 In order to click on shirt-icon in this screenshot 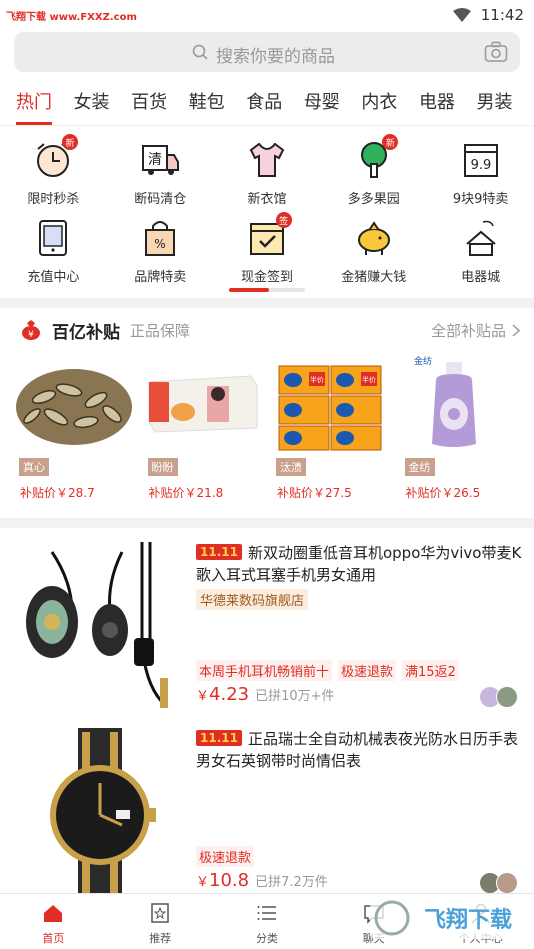, I will do `click(267, 159)`.